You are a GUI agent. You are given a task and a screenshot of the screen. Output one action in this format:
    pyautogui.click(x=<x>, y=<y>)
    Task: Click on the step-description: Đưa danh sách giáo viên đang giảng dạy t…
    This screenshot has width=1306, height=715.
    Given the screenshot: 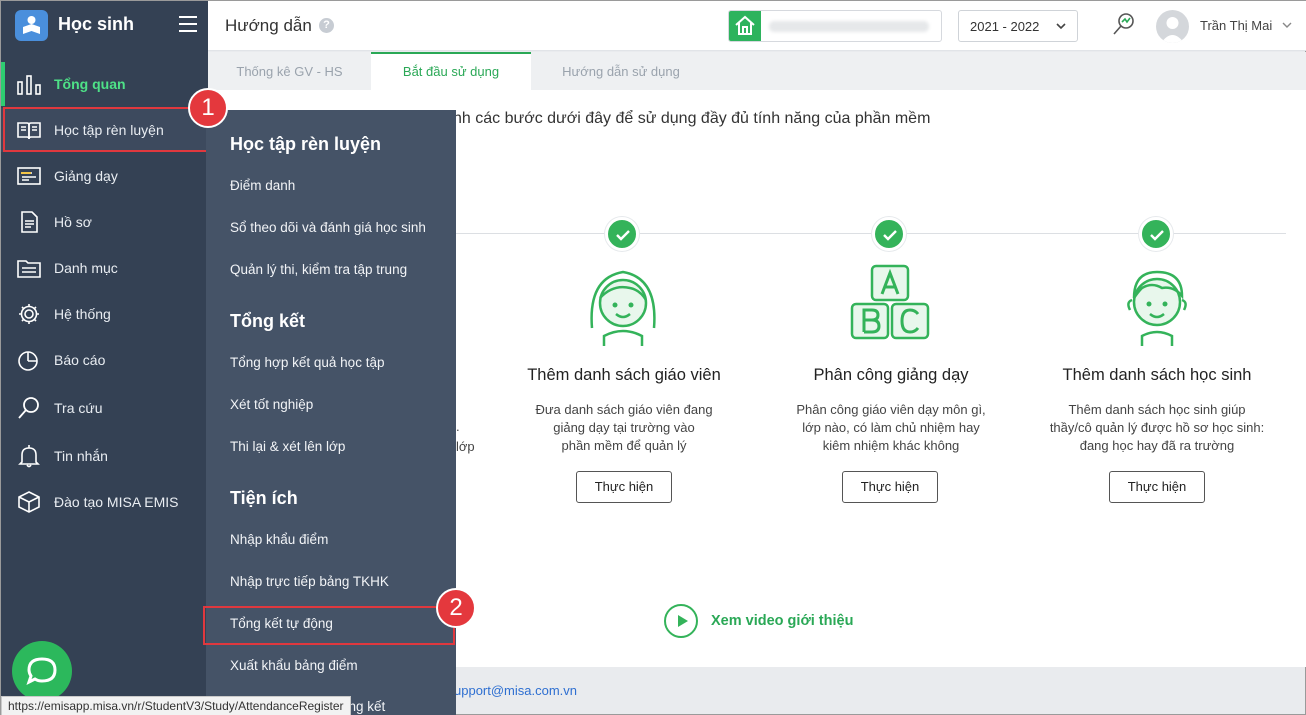 What is the action you would take?
    pyautogui.click(x=624, y=428)
    